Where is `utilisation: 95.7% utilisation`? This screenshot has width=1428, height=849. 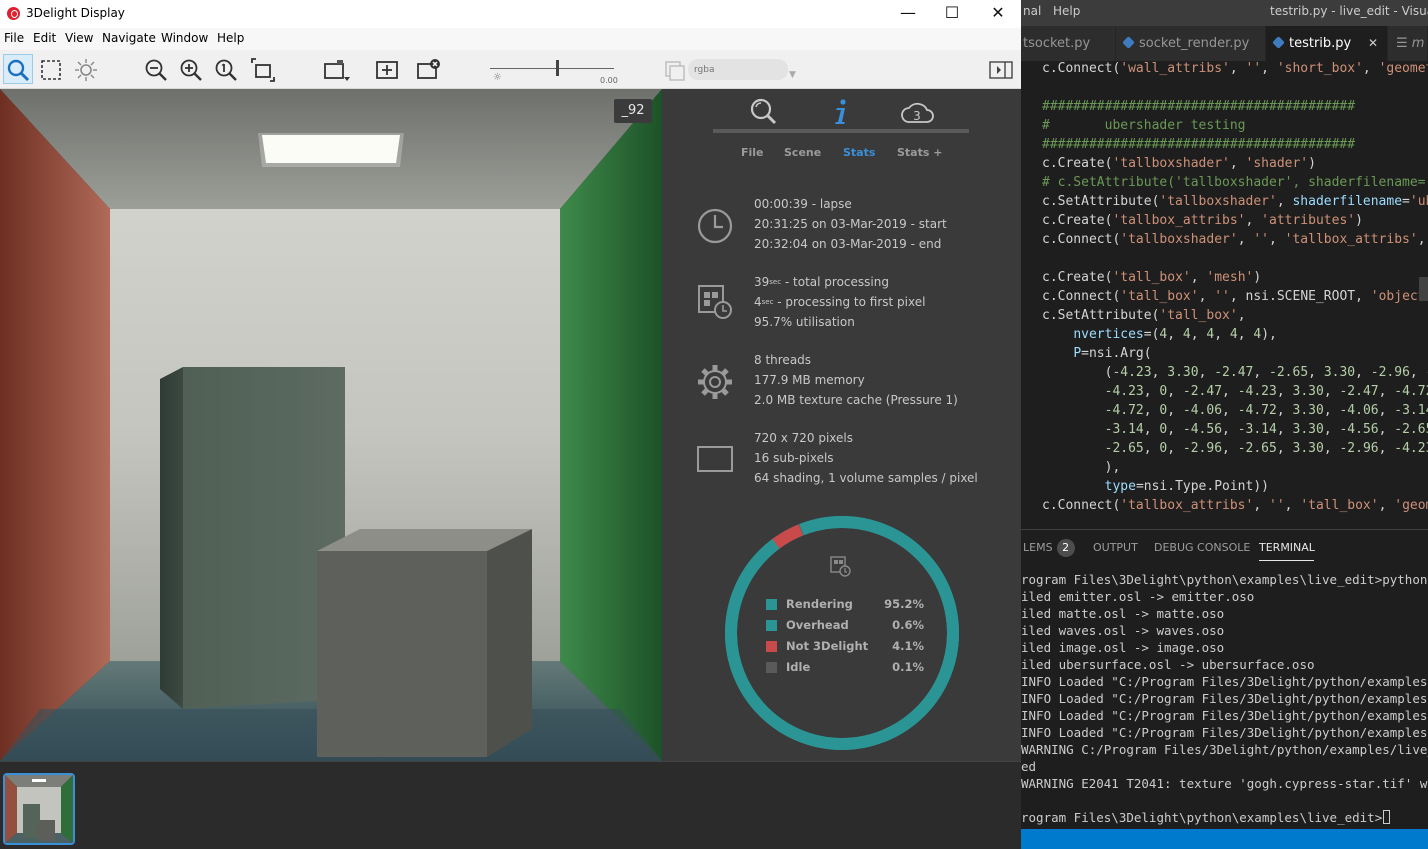
utilisation: 95.7% utilisation is located at coordinates (804, 322).